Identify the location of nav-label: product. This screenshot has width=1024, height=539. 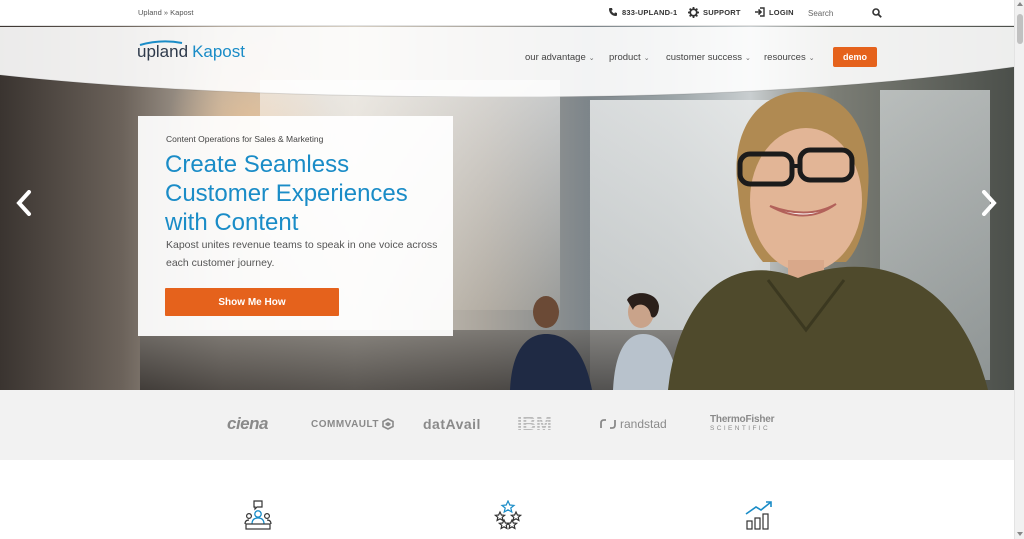
(625, 57).